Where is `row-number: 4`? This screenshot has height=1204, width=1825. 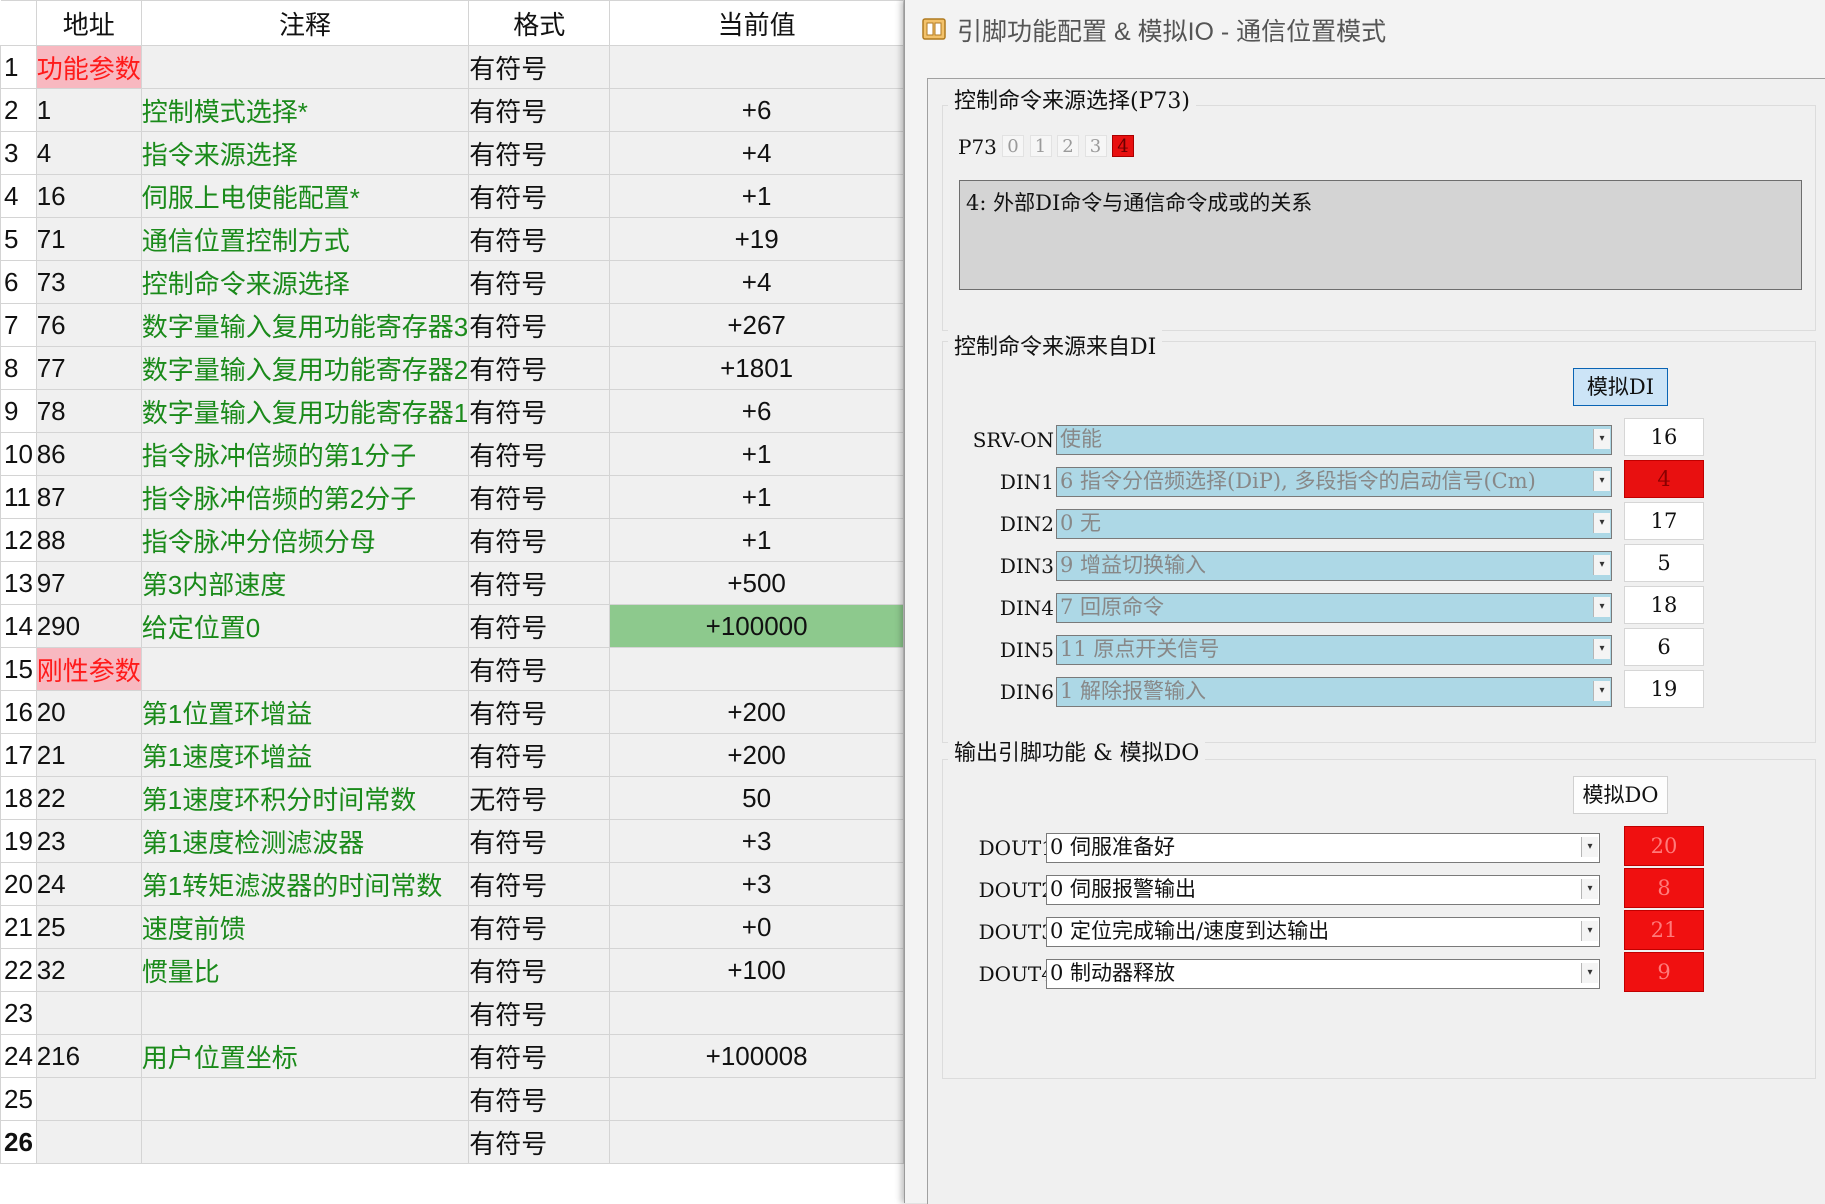
row-number: 4 is located at coordinates (18, 196).